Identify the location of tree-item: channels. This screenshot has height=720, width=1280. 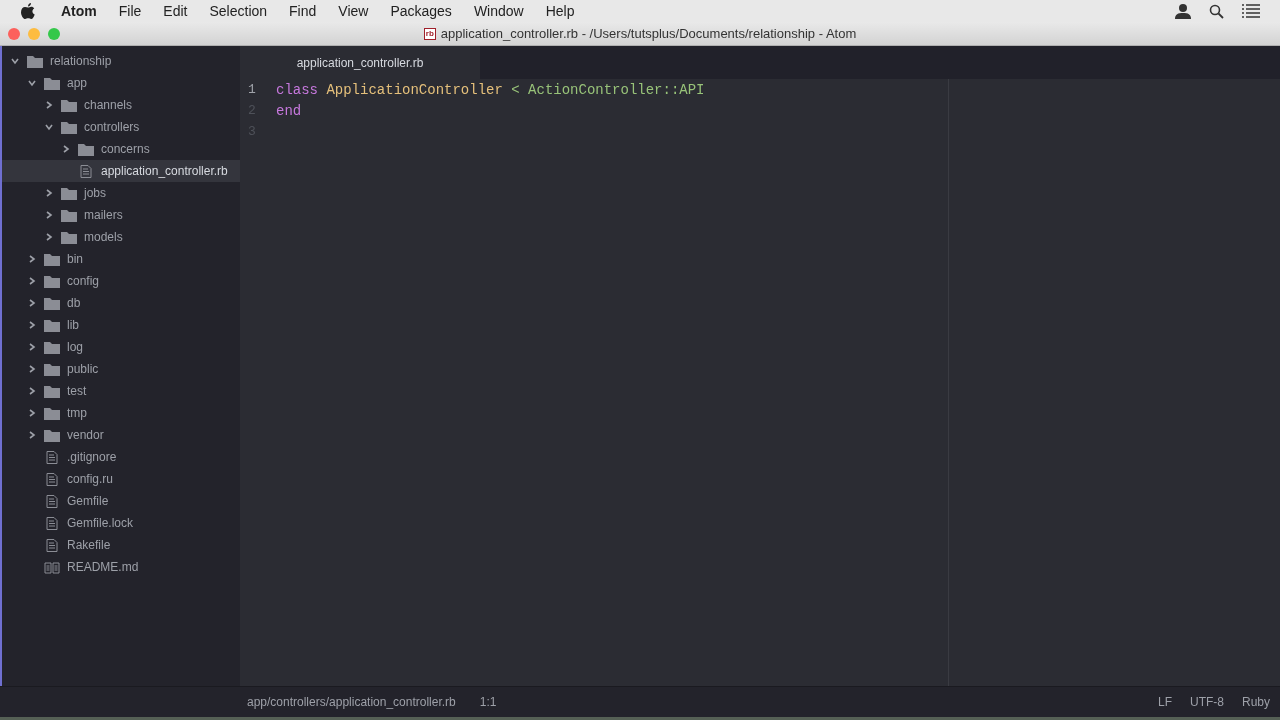
(121, 105).